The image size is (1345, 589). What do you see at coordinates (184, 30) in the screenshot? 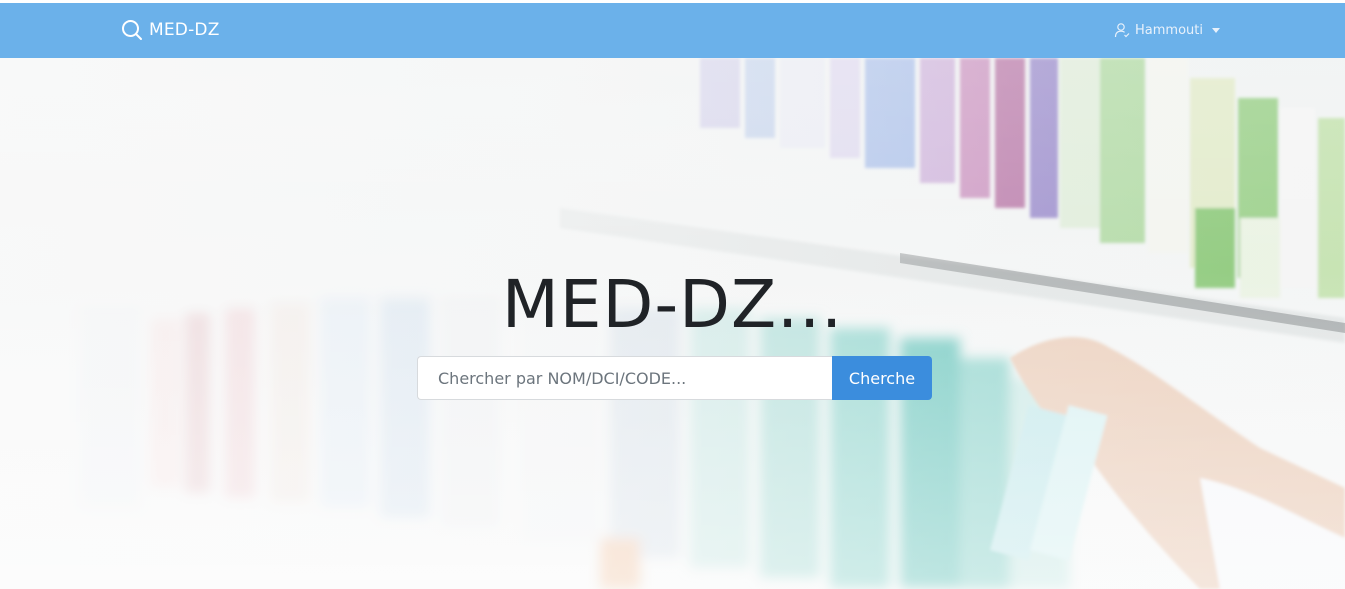
I see `brand-label: MED-DZ` at bounding box center [184, 30].